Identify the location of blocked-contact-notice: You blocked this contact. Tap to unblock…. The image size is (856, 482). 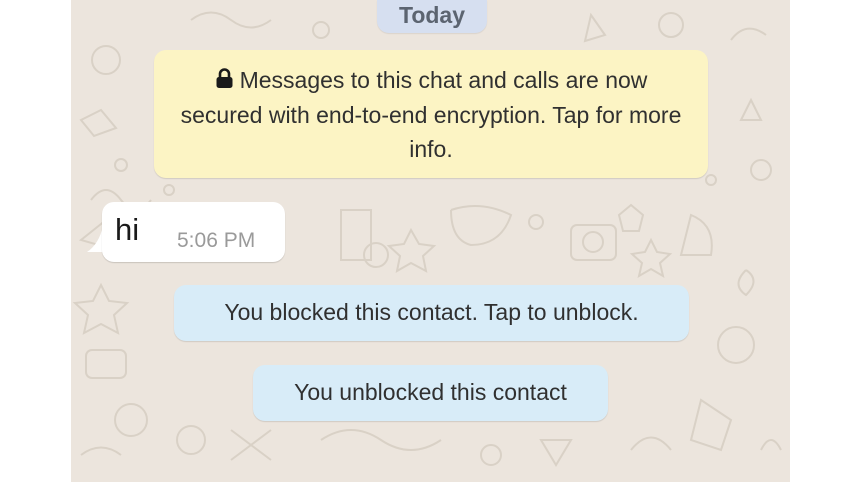
(431, 313).